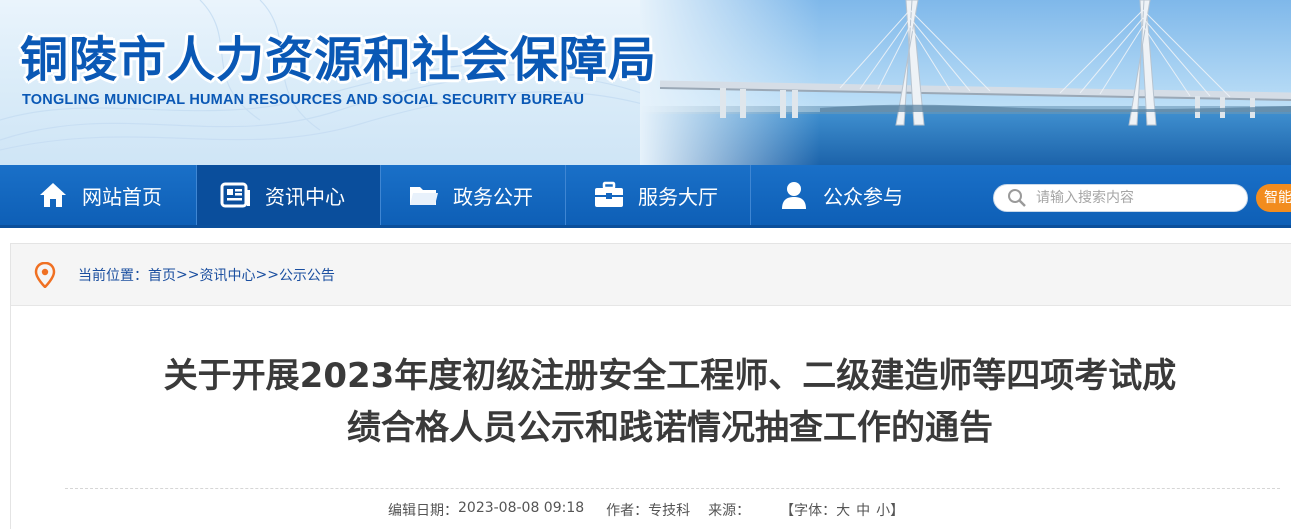 This screenshot has width=1291, height=529. Describe the element at coordinates (897, 511) in the screenshot. I see `font-size-close: 】` at that location.